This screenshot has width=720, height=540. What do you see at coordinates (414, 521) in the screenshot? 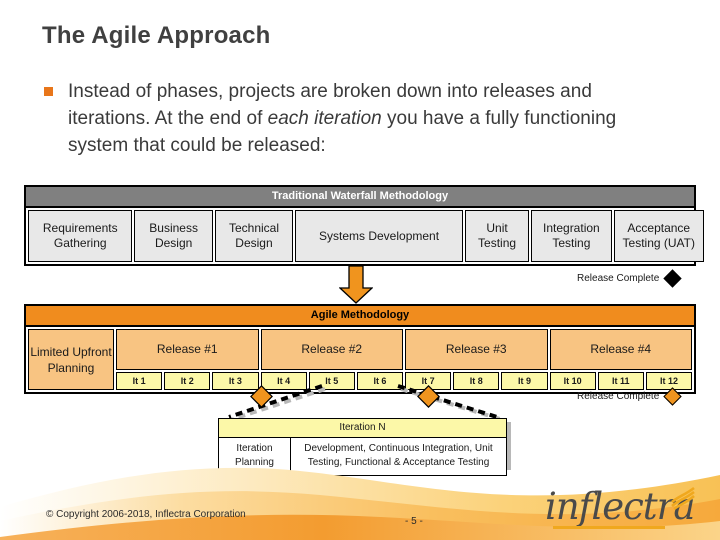
I see `footer-page-number: - 5 -` at bounding box center [414, 521].